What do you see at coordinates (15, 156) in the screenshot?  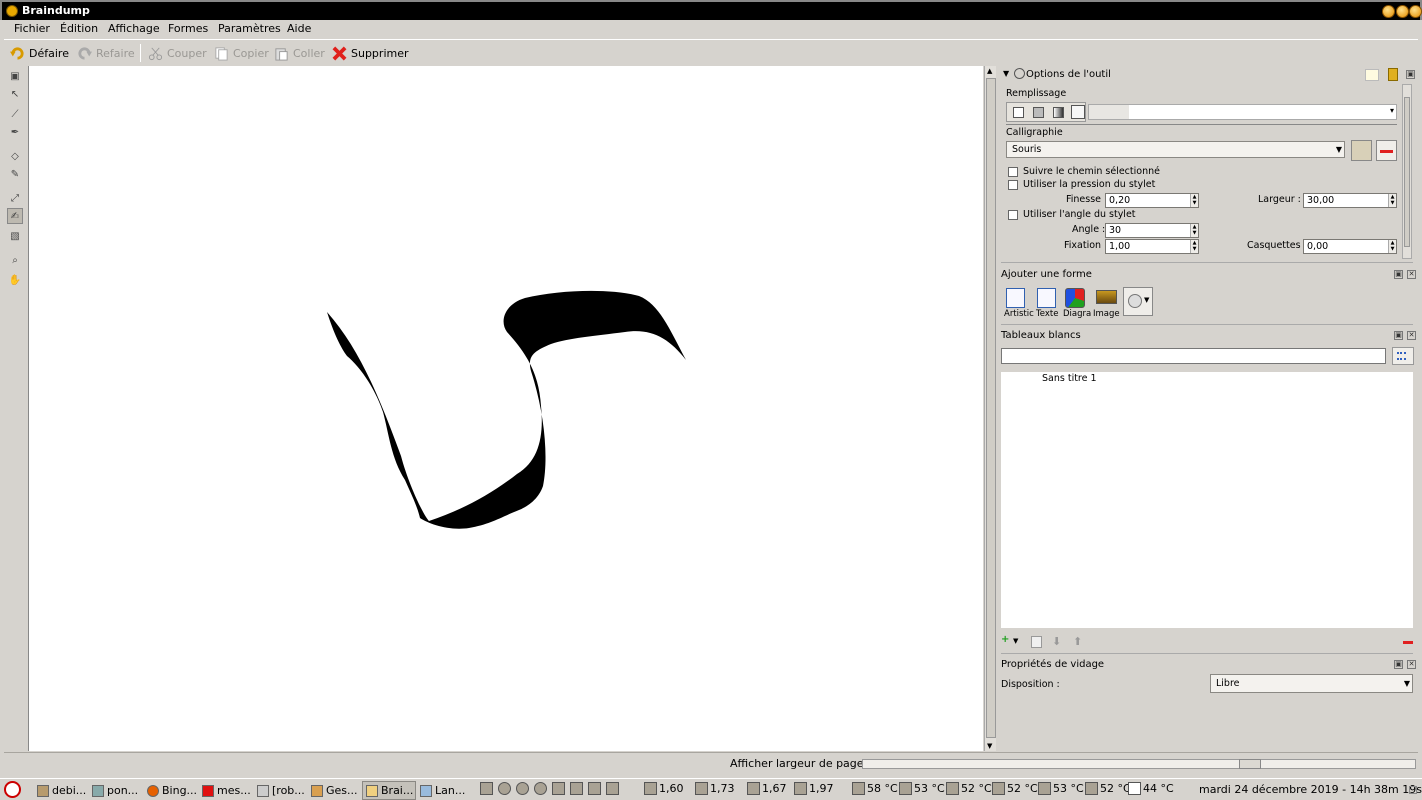 I see `shape-tool-icon: ◇` at bounding box center [15, 156].